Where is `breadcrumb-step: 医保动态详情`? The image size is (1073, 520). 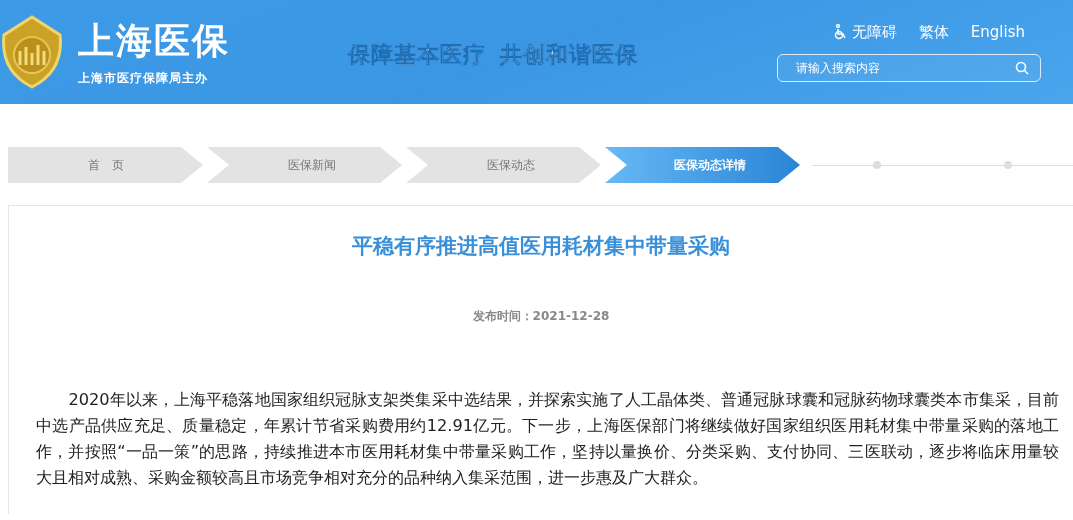 breadcrumb-step: 医保动态详情 is located at coordinates (702, 165).